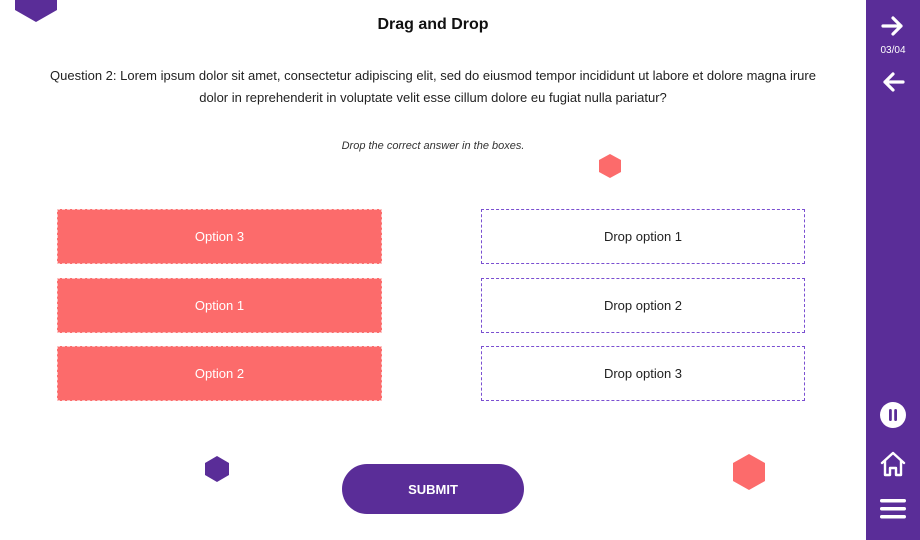 Image resolution: width=920 pixels, height=540 pixels. What do you see at coordinates (219, 236) in the screenshot?
I see `draggable-option-1: Option 3` at bounding box center [219, 236].